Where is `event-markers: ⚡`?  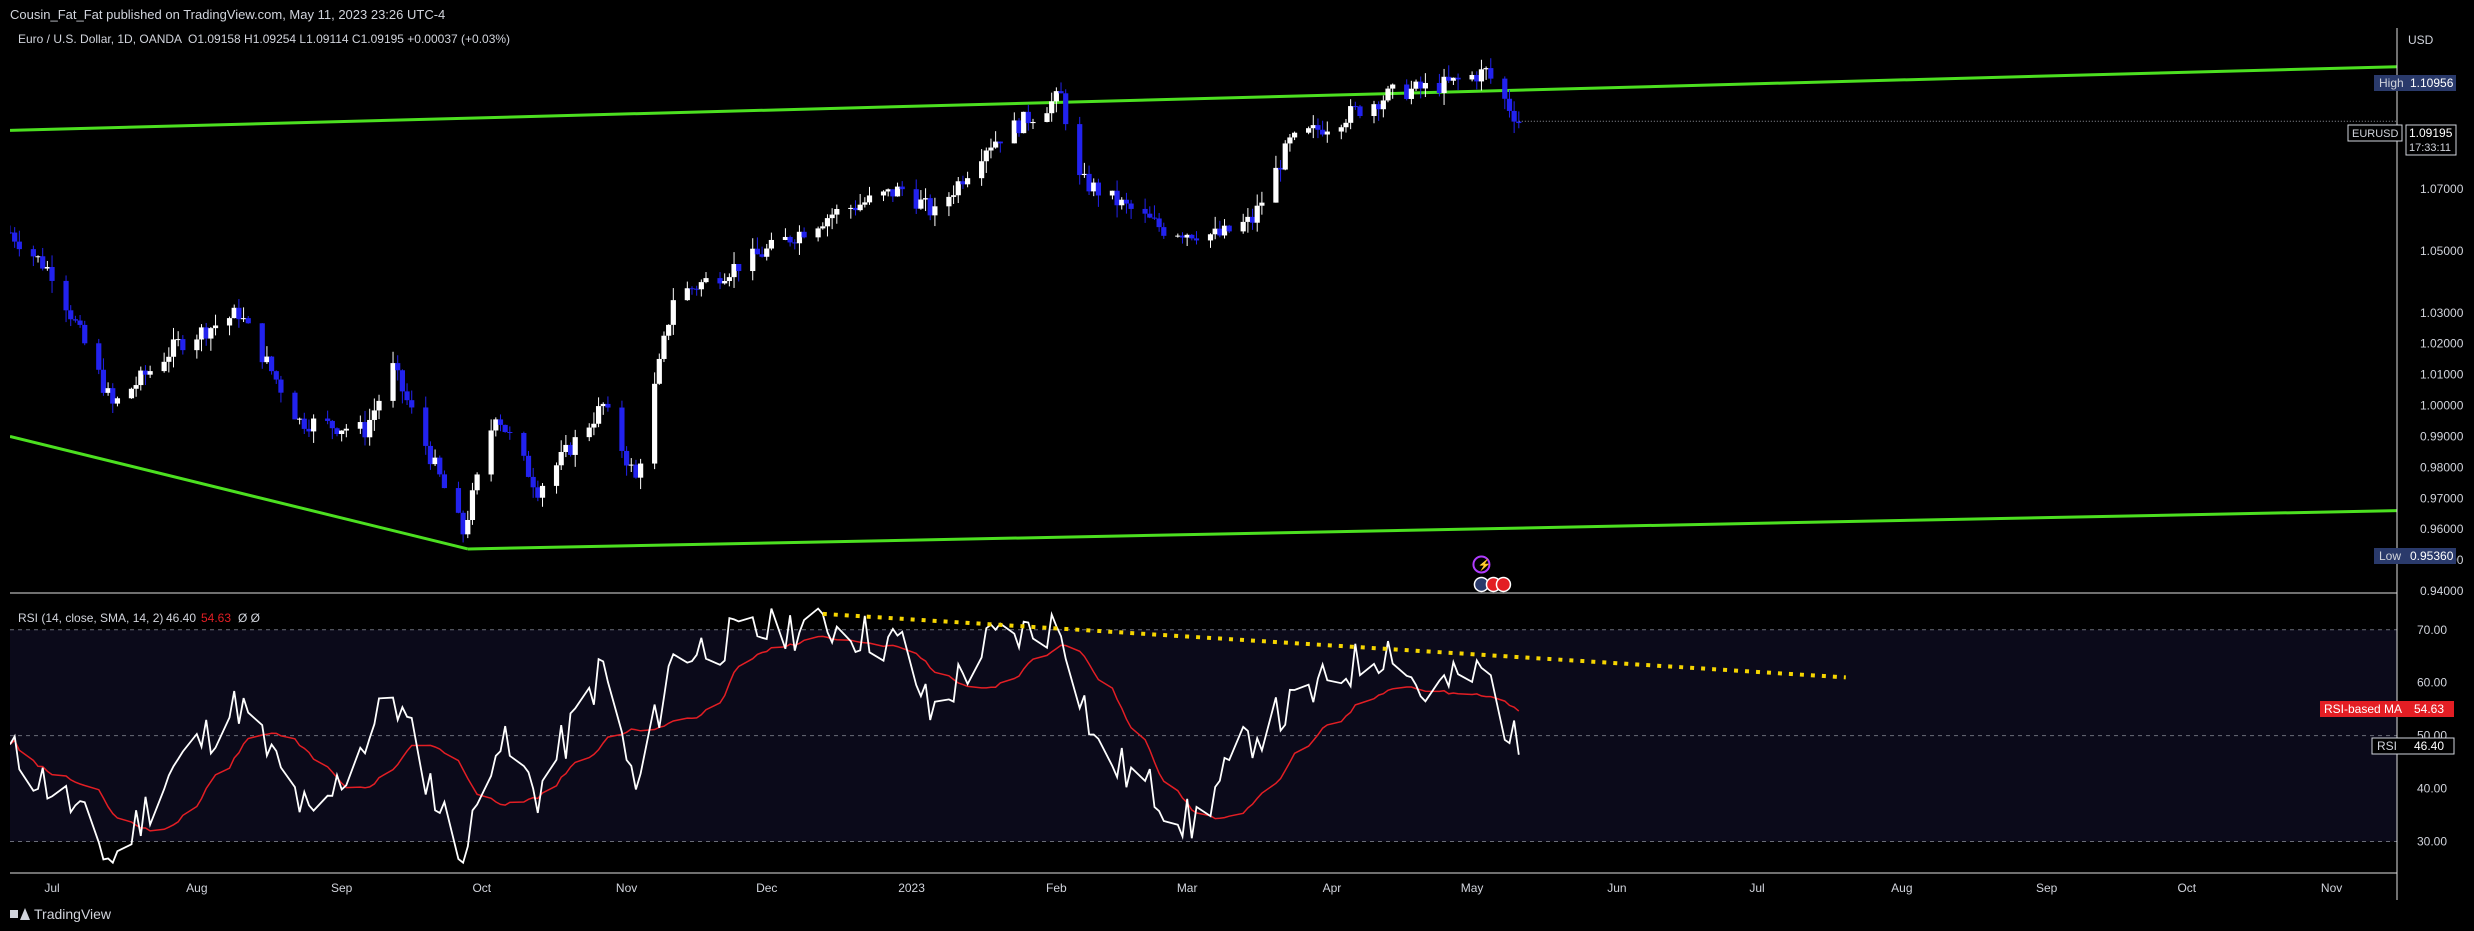 event-markers: ⚡ is located at coordinates (1492, 574).